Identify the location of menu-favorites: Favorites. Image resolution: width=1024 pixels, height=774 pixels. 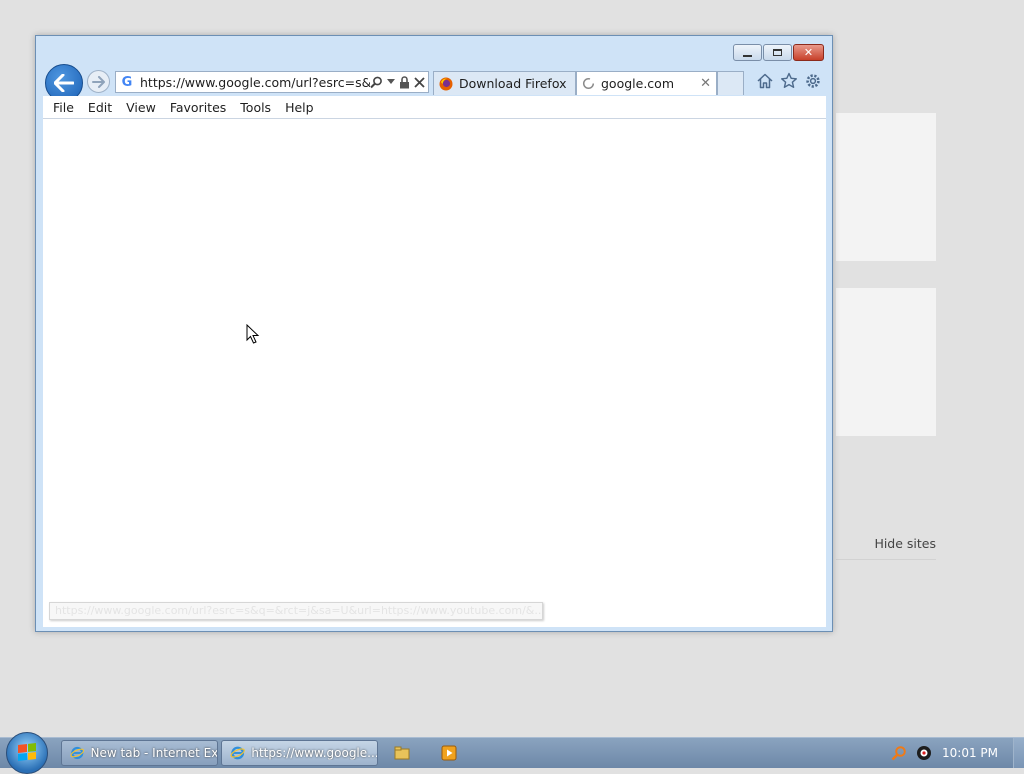
(198, 107).